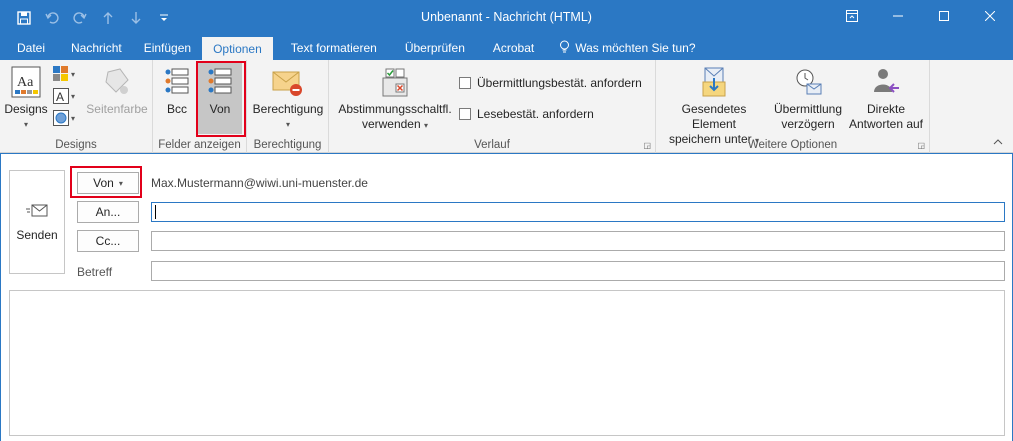 Image resolution: width=1013 pixels, height=441 pixels. Describe the element at coordinates (177, 97) in the screenshot. I see `bcc-button: Bcc` at that location.